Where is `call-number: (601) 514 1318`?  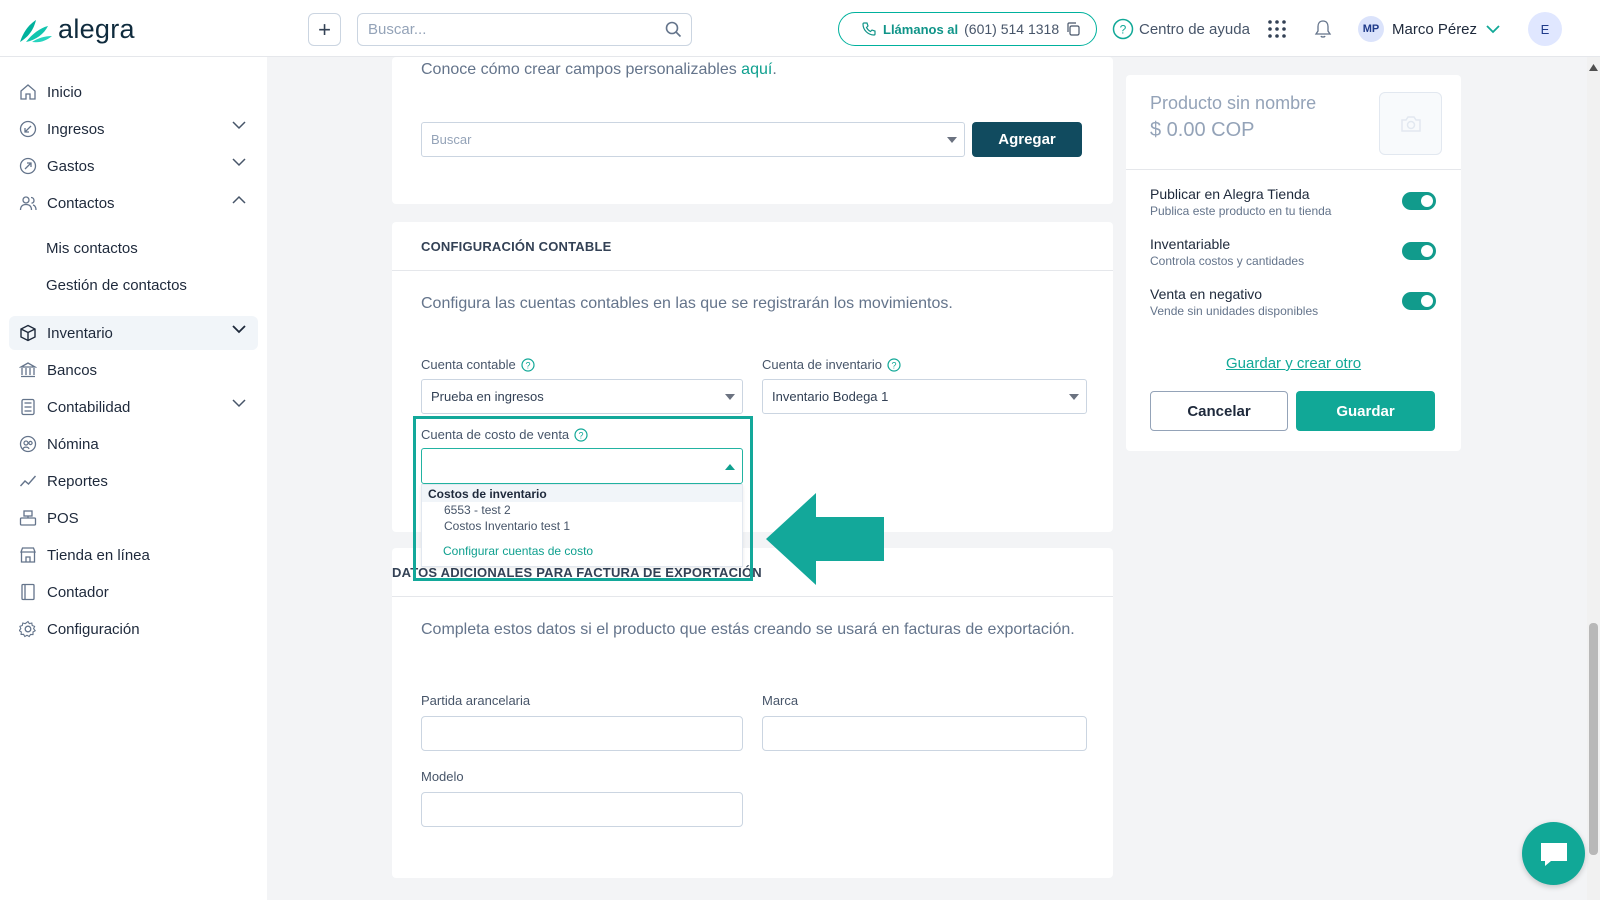
call-number: (601) 514 1318 is located at coordinates (1012, 29).